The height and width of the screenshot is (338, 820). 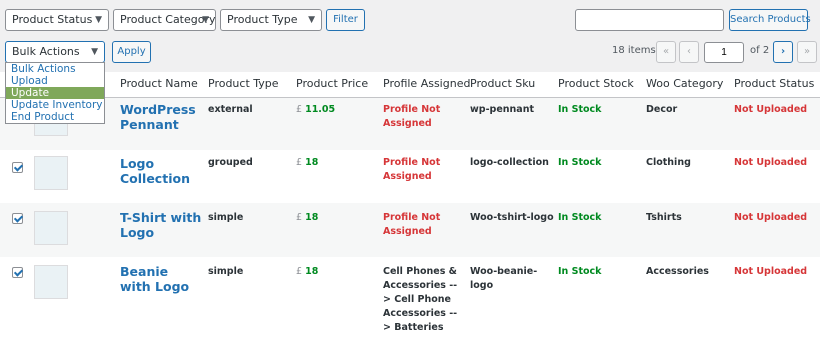 I want to click on page-total: of 2, so click(x=760, y=50).